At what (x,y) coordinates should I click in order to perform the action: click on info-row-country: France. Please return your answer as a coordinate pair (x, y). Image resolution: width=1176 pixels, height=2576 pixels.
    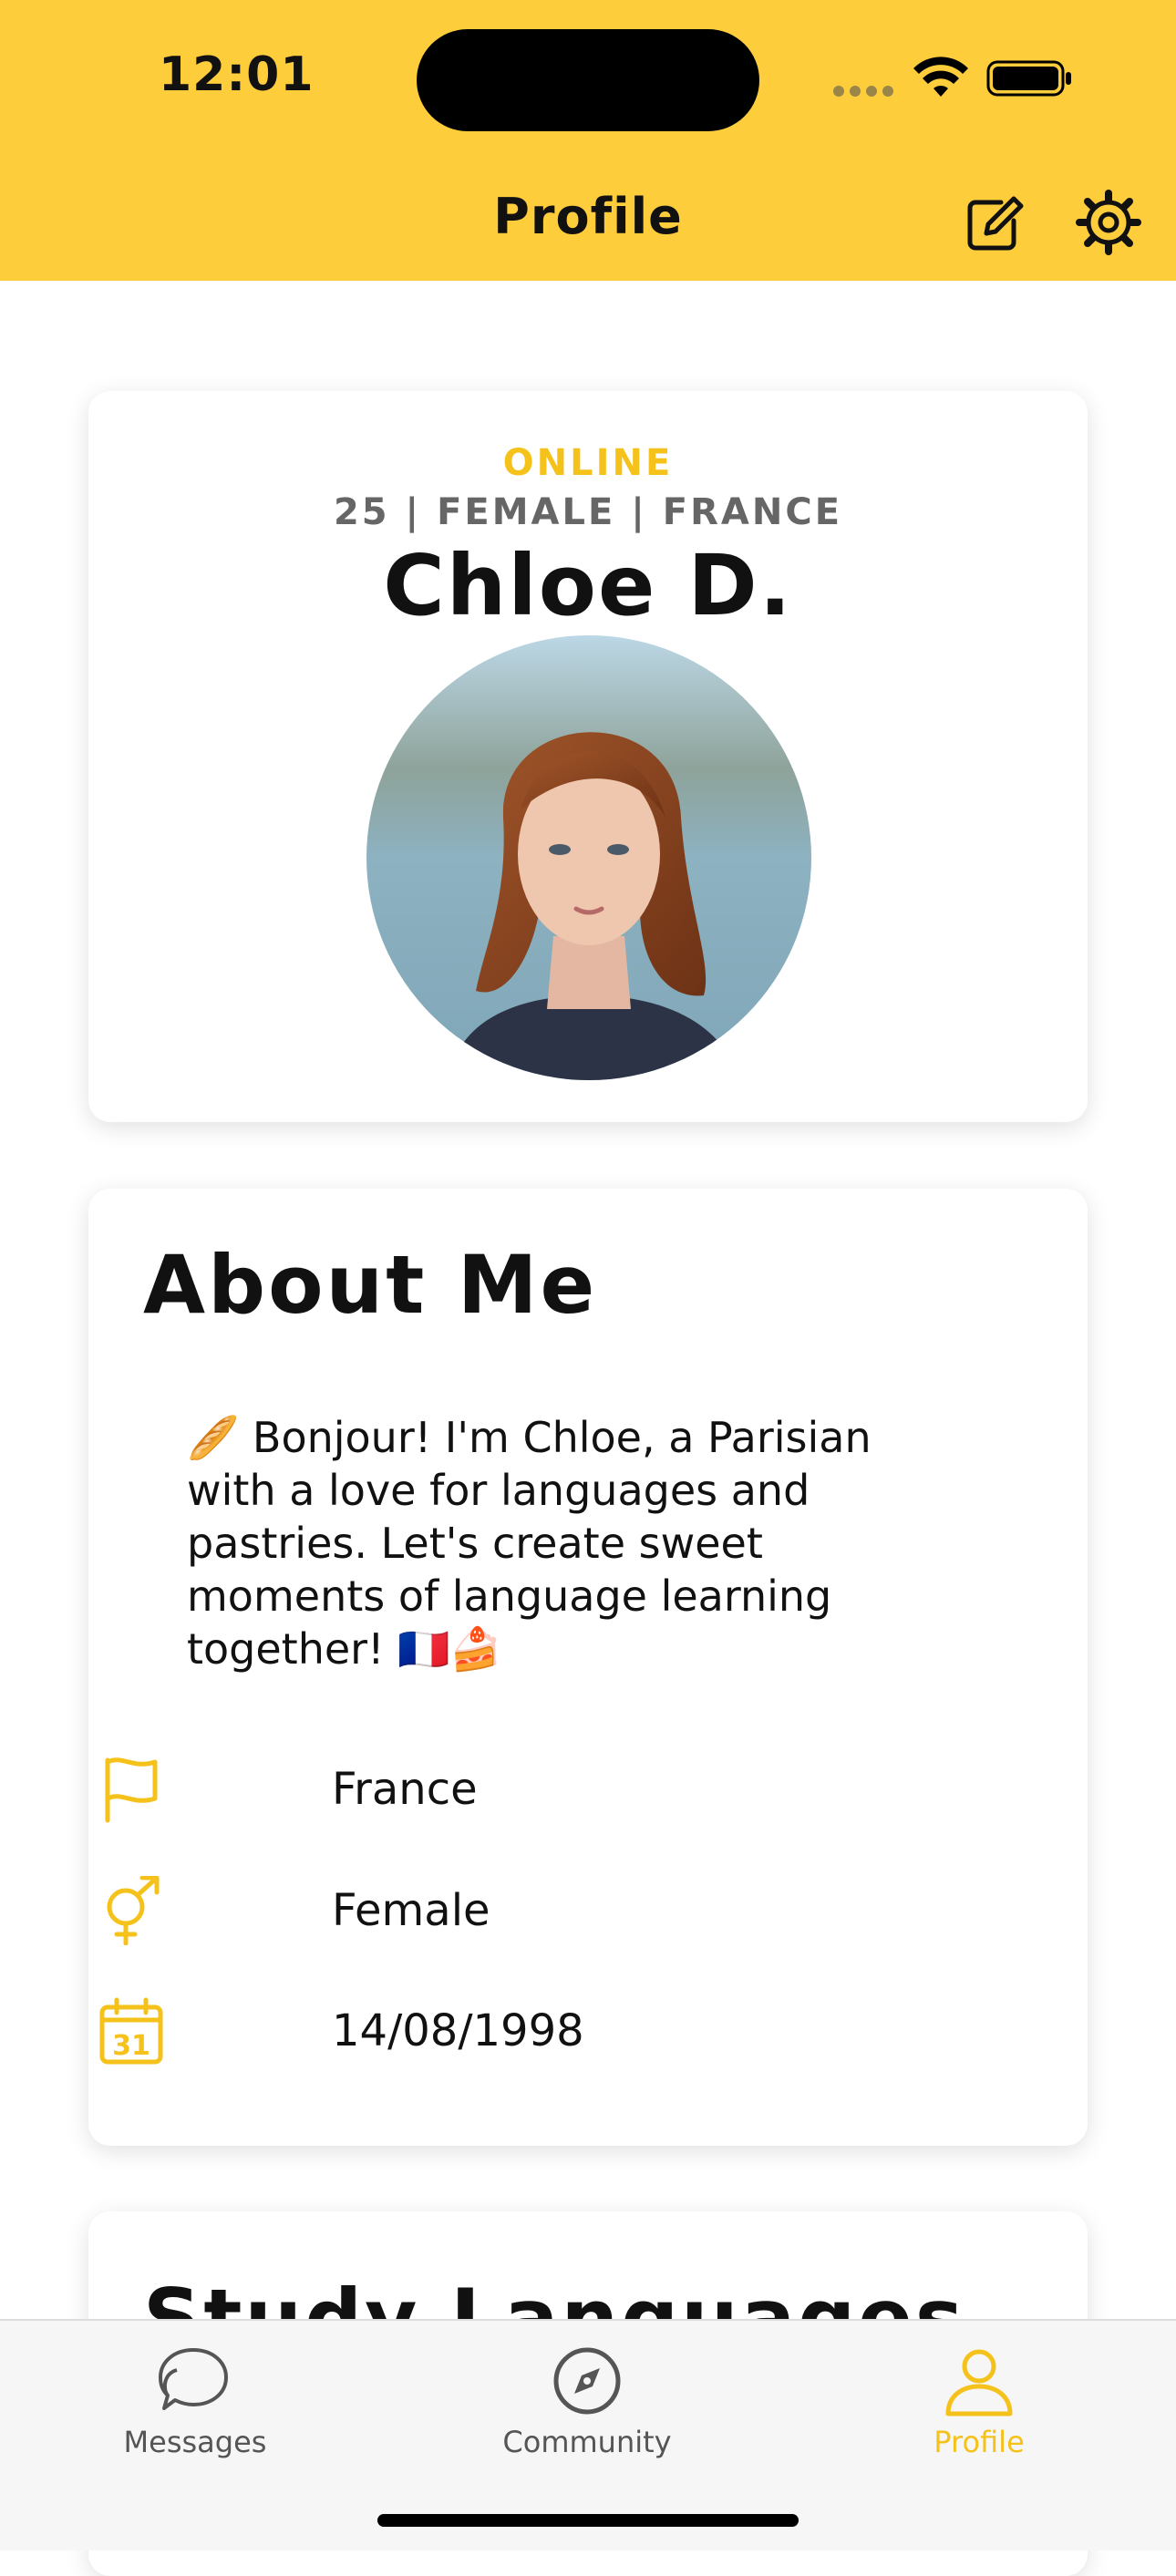
    Looking at the image, I should click on (509, 1791).